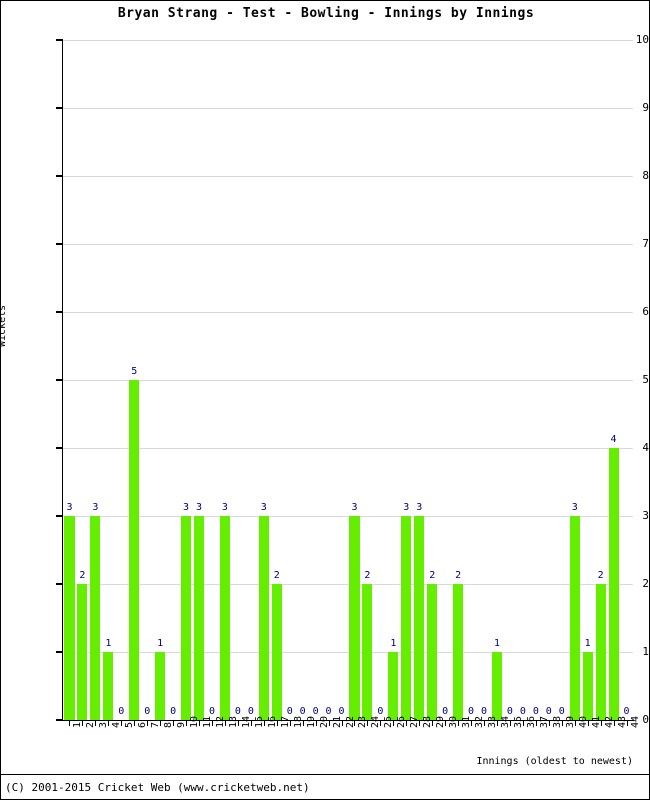 The width and height of the screenshot is (650, 800). Describe the element at coordinates (645, 379) in the screenshot. I see `y-tick-label: 5` at that location.